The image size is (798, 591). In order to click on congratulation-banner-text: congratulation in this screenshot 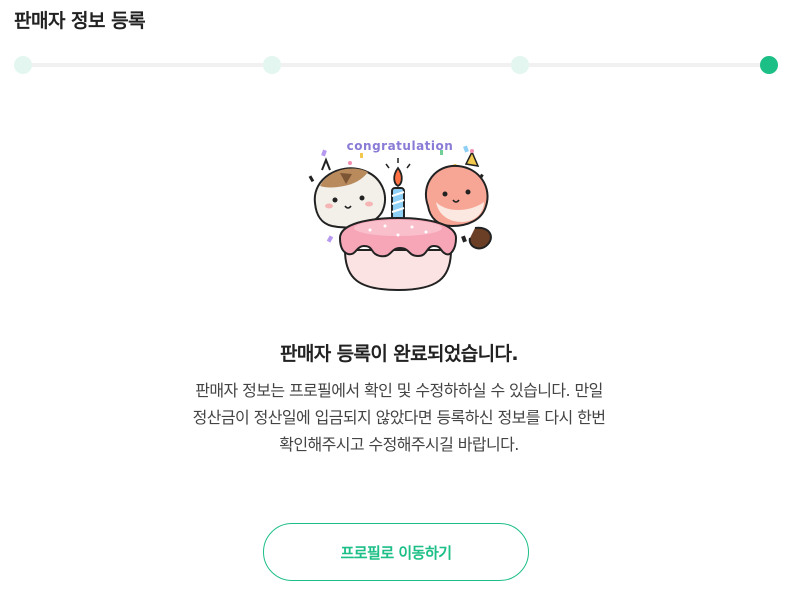, I will do `click(400, 146)`.